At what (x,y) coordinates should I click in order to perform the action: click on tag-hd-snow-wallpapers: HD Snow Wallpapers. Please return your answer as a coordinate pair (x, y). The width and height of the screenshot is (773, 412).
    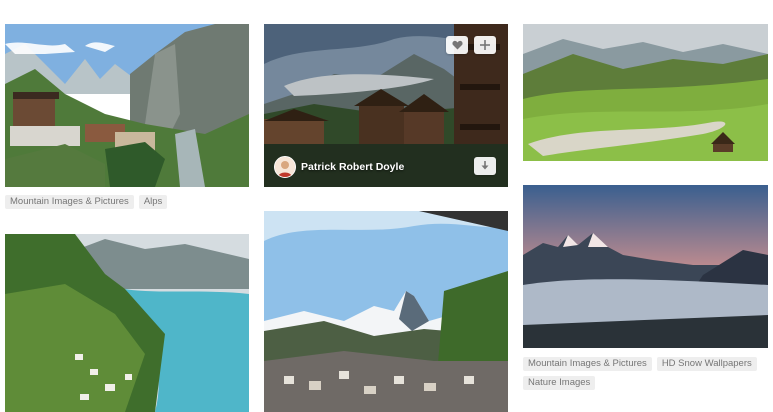
    Looking at the image, I should click on (706, 364).